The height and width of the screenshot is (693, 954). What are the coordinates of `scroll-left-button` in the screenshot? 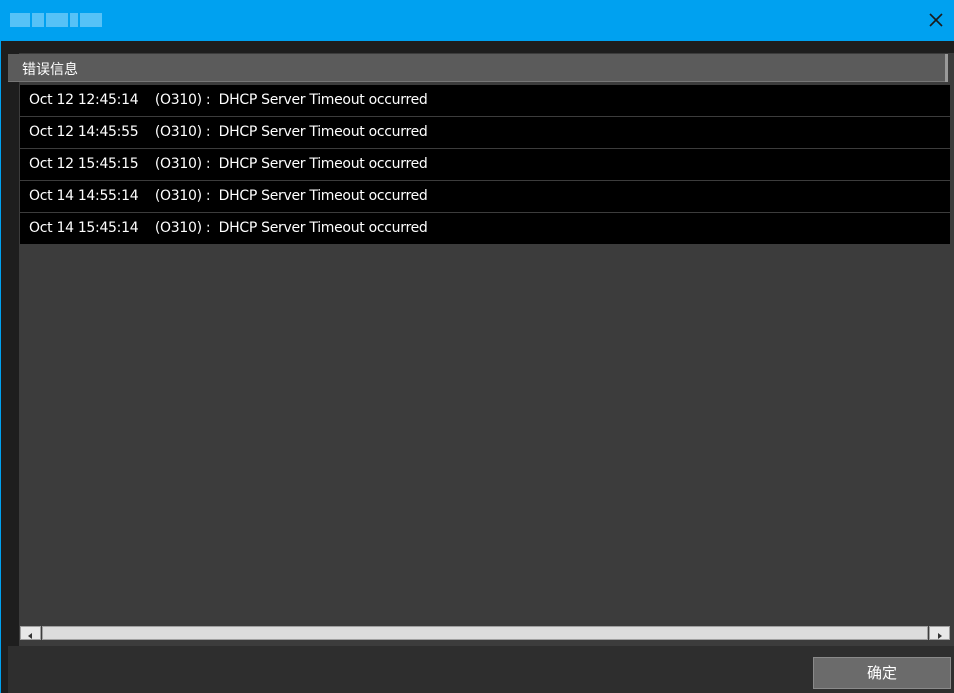 It's located at (30, 633).